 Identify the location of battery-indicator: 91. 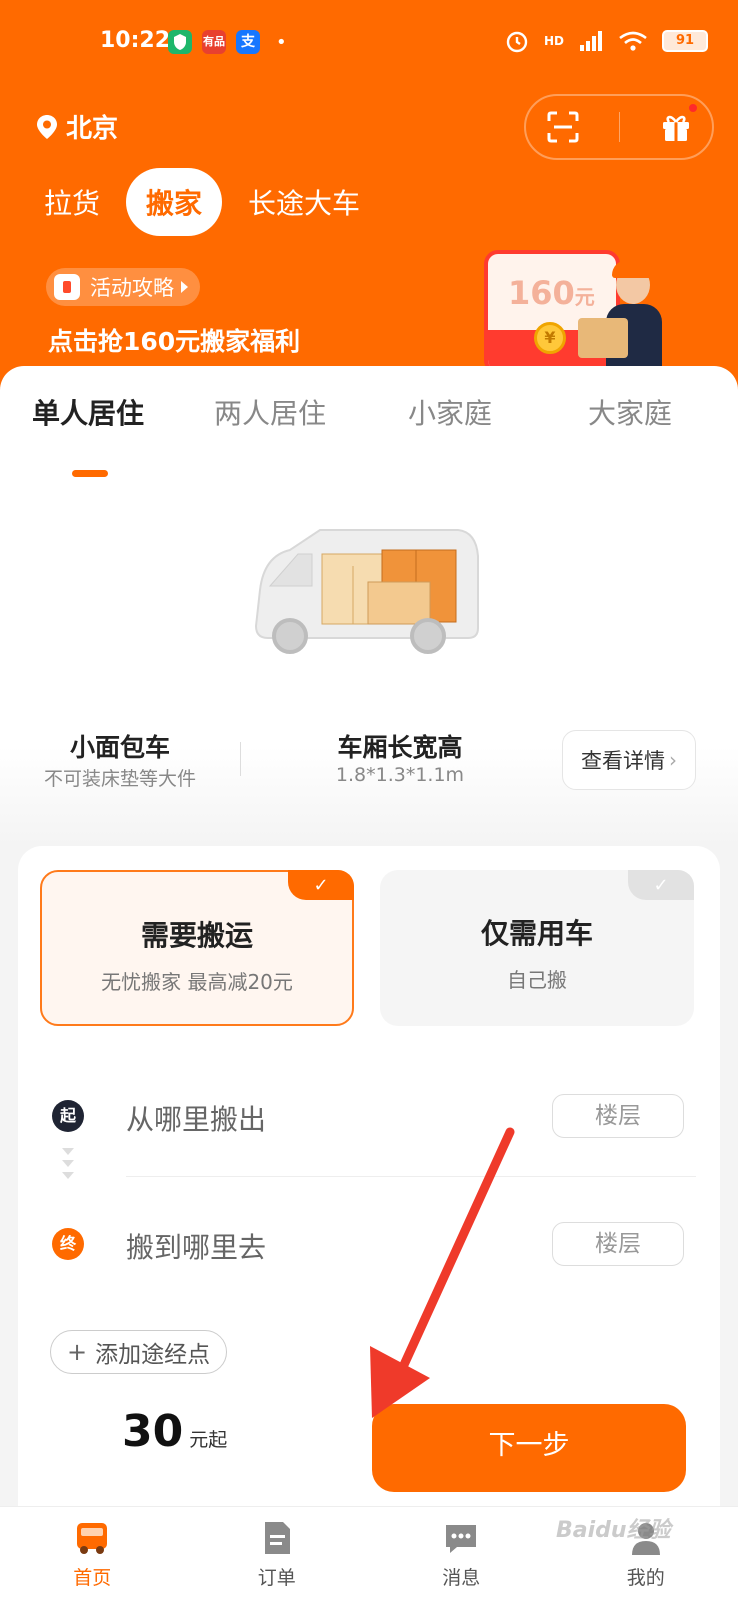
(685, 41).